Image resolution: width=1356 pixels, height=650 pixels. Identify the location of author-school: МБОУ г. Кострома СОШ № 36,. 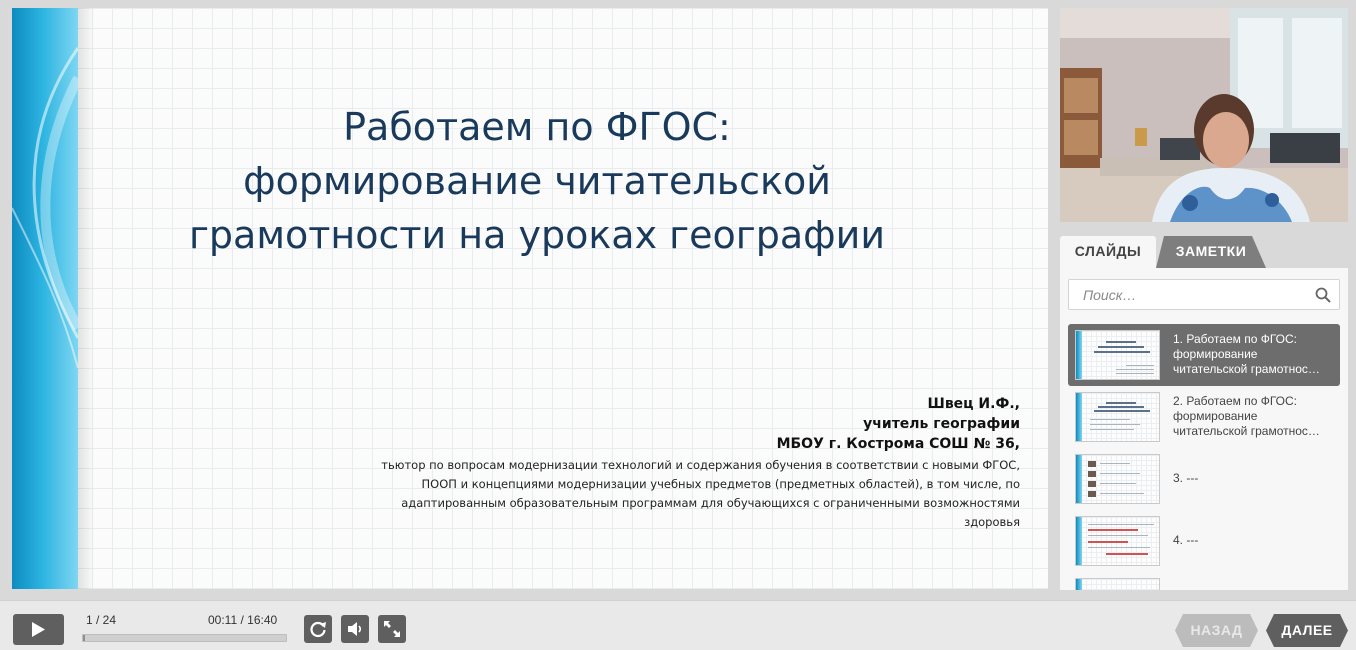
(898, 444).